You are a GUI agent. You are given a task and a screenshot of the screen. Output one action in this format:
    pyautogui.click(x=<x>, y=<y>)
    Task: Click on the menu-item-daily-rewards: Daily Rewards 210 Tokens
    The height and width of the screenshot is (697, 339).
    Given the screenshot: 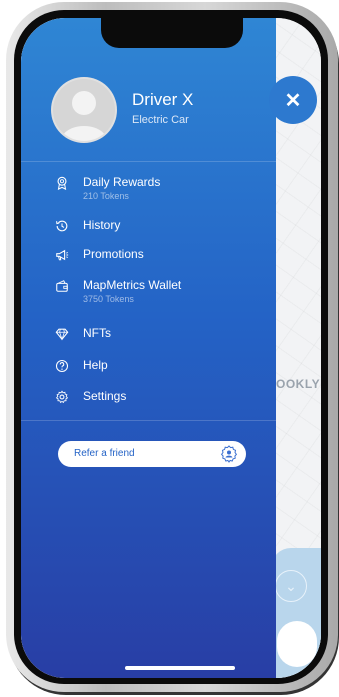 What is the action you would take?
    pyautogui.click(x=107, y=188)
    